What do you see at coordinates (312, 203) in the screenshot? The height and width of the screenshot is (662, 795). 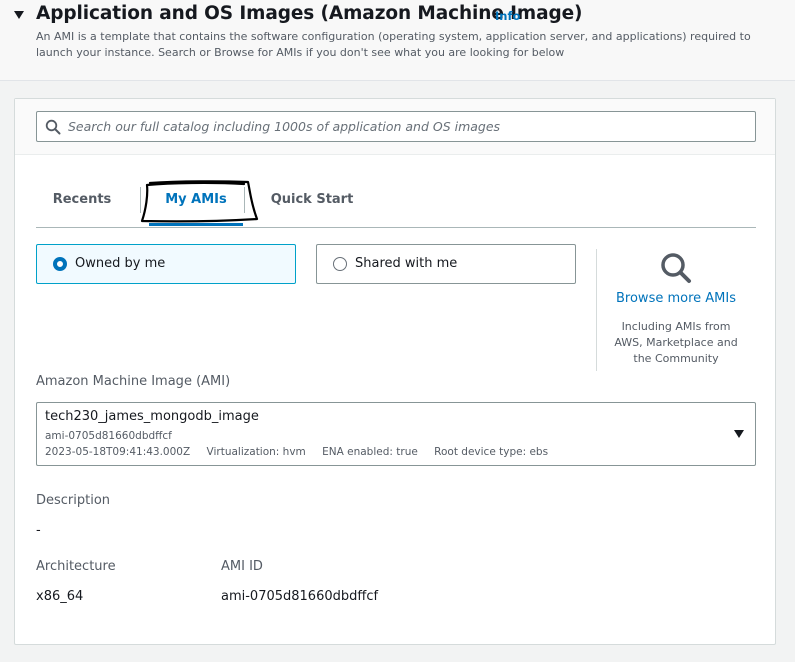 I see `tab-quick-start: Quick Start` at bounding box center [312, 203].